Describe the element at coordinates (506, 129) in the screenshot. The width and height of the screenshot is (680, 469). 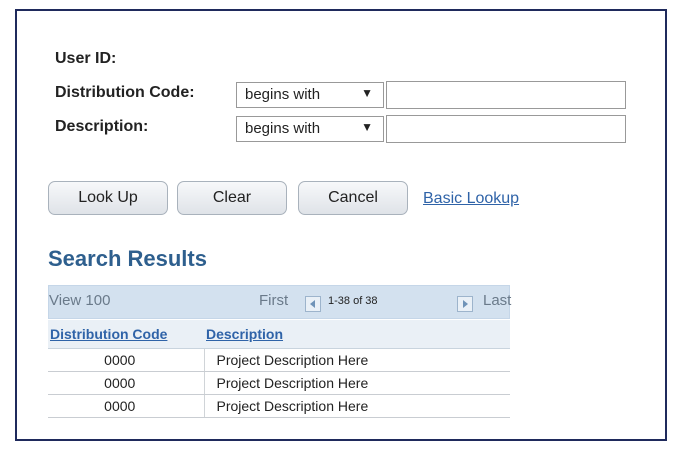
I see `description-input` at that location.